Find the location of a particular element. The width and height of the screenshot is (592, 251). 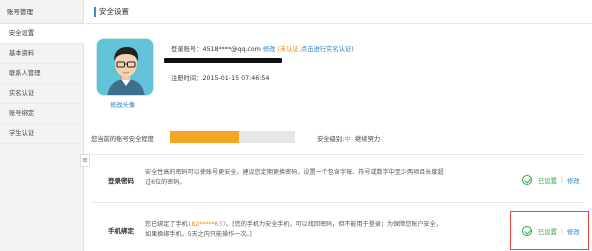

redacted-block is located at coordinates (223, 60).